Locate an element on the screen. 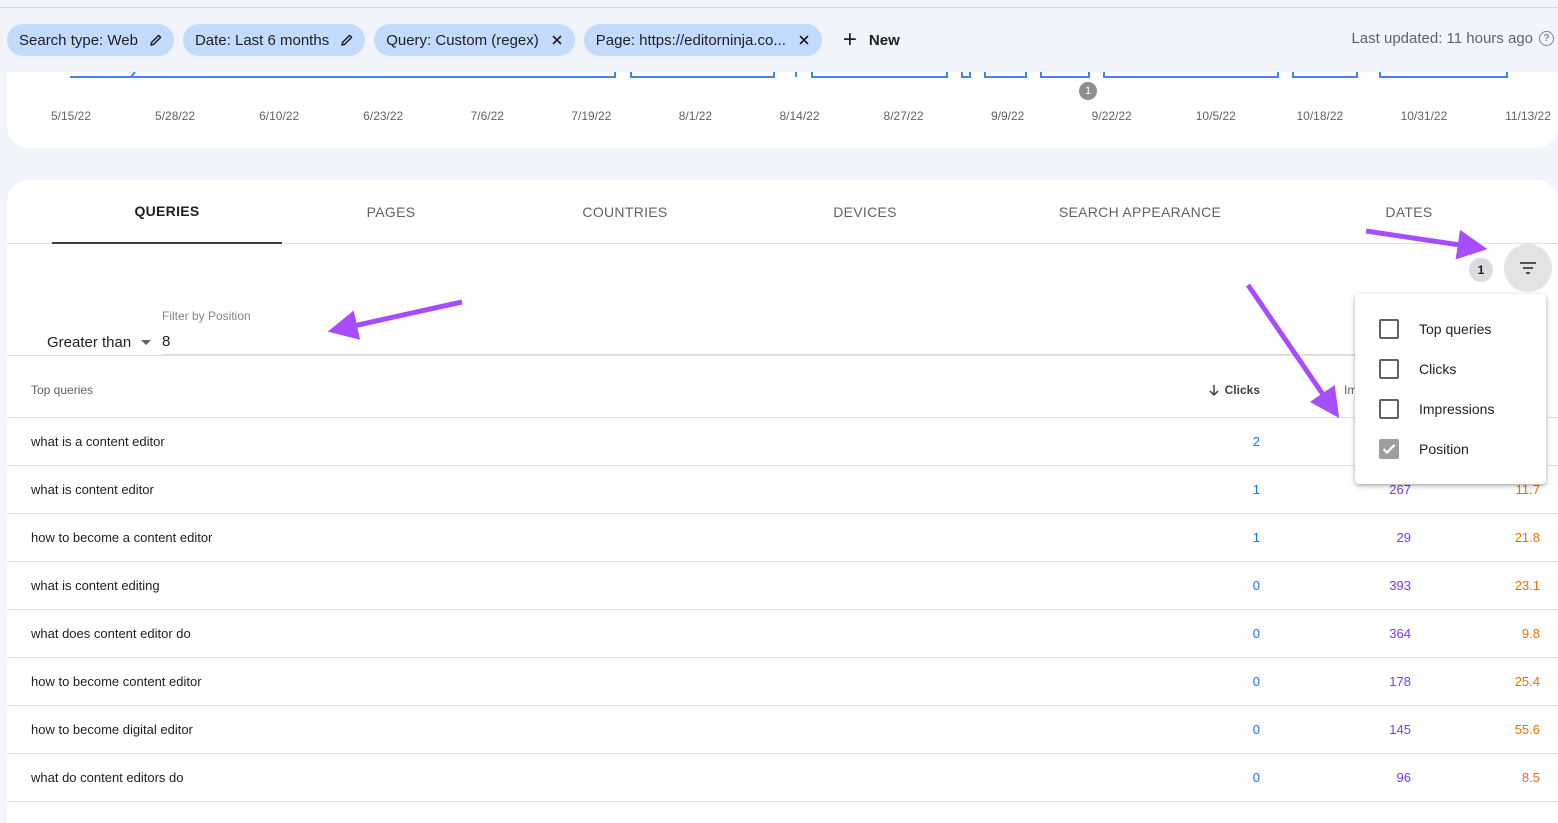 Image resolution: width=1558 pixels, height=823 pixels. x-tick-label: 8/14/22 is located at coordinates (799, 116).